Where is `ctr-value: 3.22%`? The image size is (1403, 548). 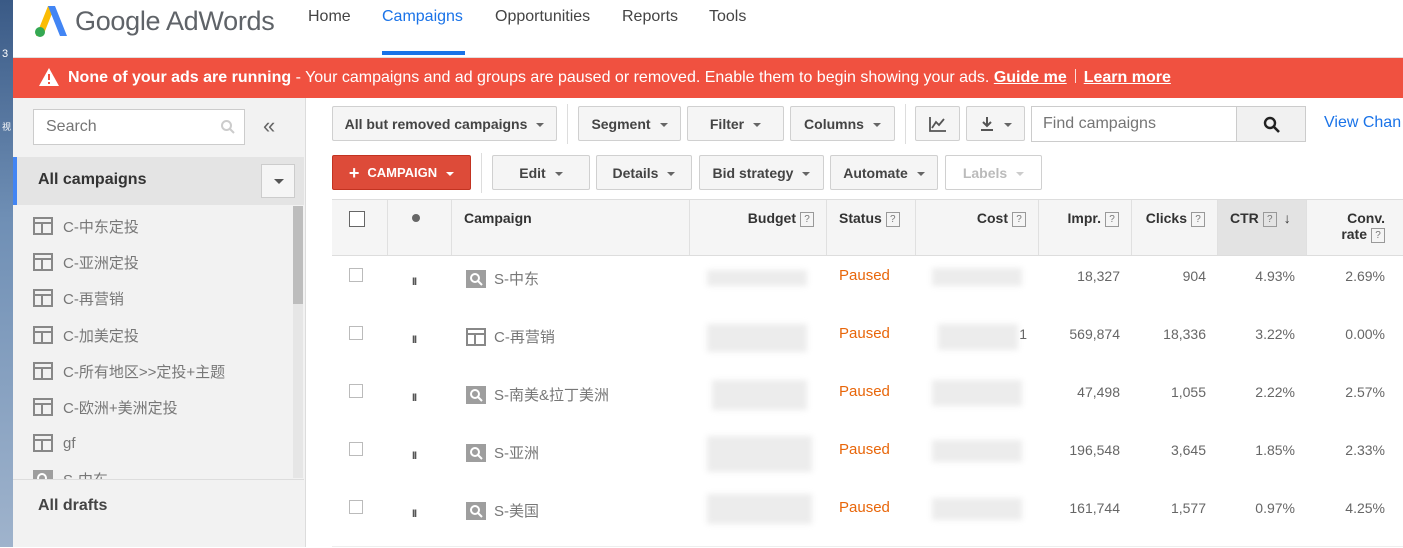
ctr-value: 3.22% is located at coordinates (1275, 334).